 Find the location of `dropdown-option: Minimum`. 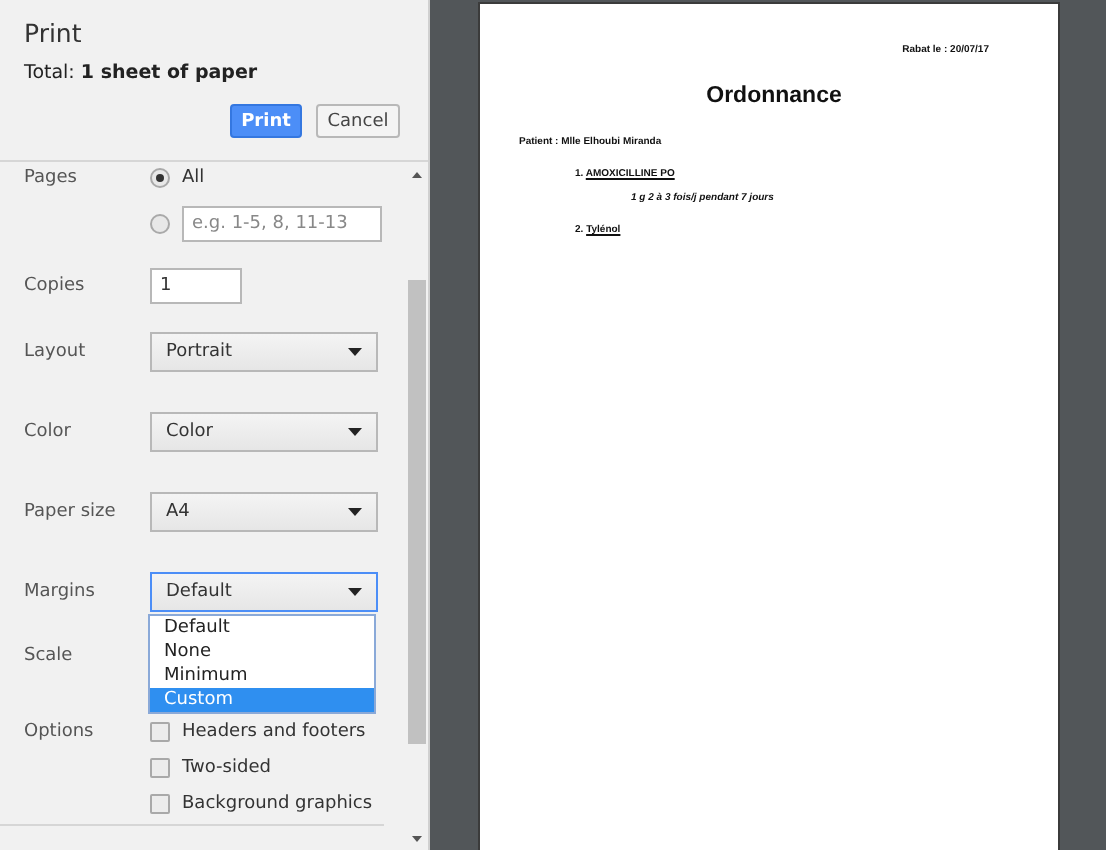

dropdown-option: Minimum is located at coordinates (262, 676).